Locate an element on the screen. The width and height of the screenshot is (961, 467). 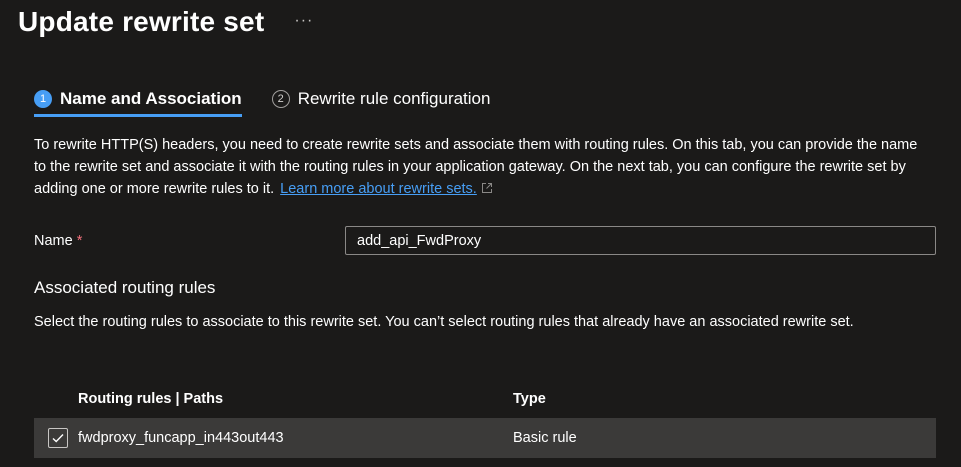
table-row: fwdproxy_funcapp_in443out443 Basic rule is located at coordinates (485, 438).